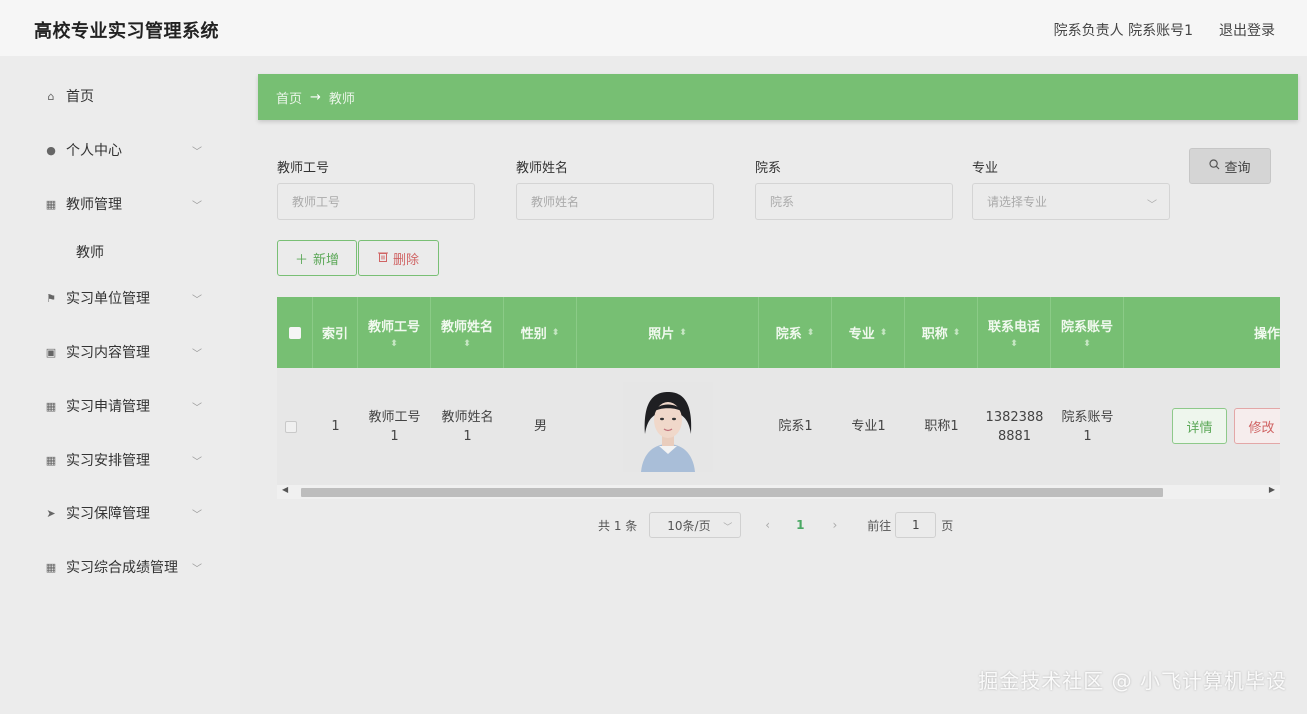  What do you see at coordinates (120, 150) in the screenshot?
I see `sidebar-item-personal-center: ● 个人中心 ﹀` at bounding box center [120, 150].